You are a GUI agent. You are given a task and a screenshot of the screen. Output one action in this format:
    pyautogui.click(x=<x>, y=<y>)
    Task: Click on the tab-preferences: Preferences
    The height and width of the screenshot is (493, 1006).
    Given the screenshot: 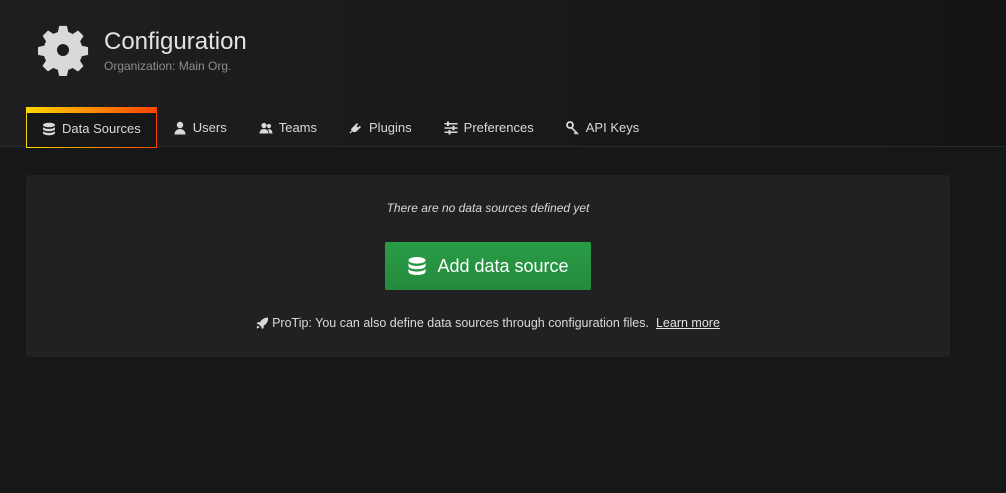 What is the action you would take?
    pyautogui.click(x=489, y=127)
    